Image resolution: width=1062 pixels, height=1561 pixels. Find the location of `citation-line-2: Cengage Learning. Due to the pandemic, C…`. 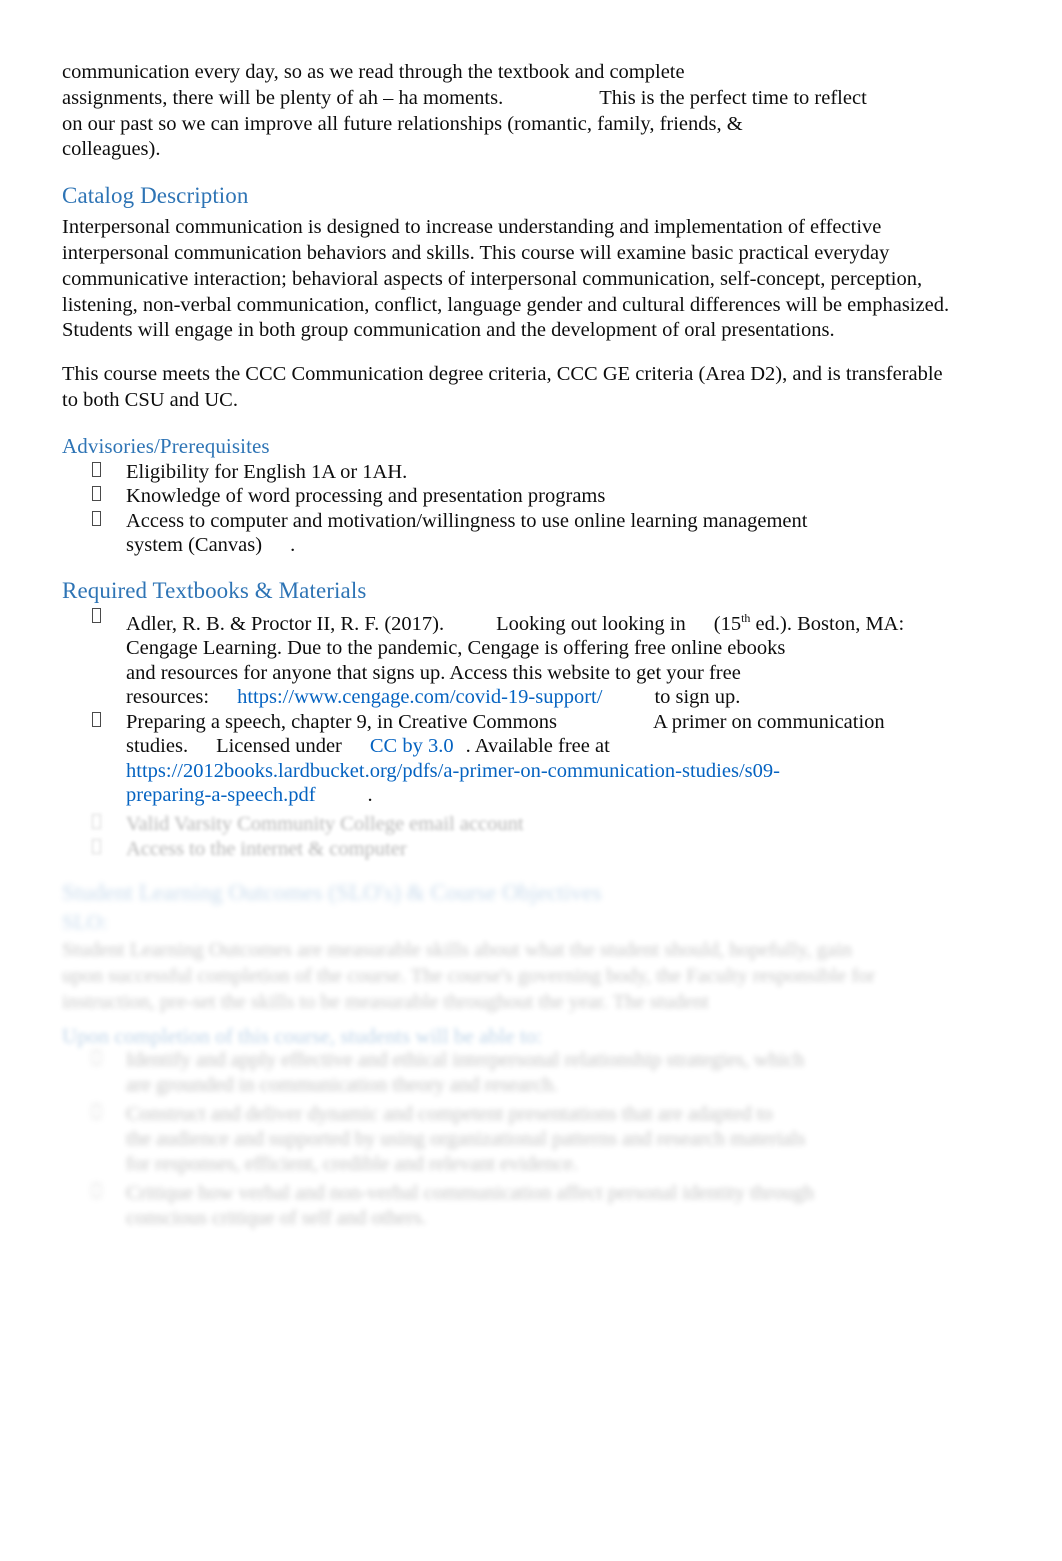

citation-line-2: Cengage Learning. Due to the pandemic, C… is located at coordinates (456, 648).